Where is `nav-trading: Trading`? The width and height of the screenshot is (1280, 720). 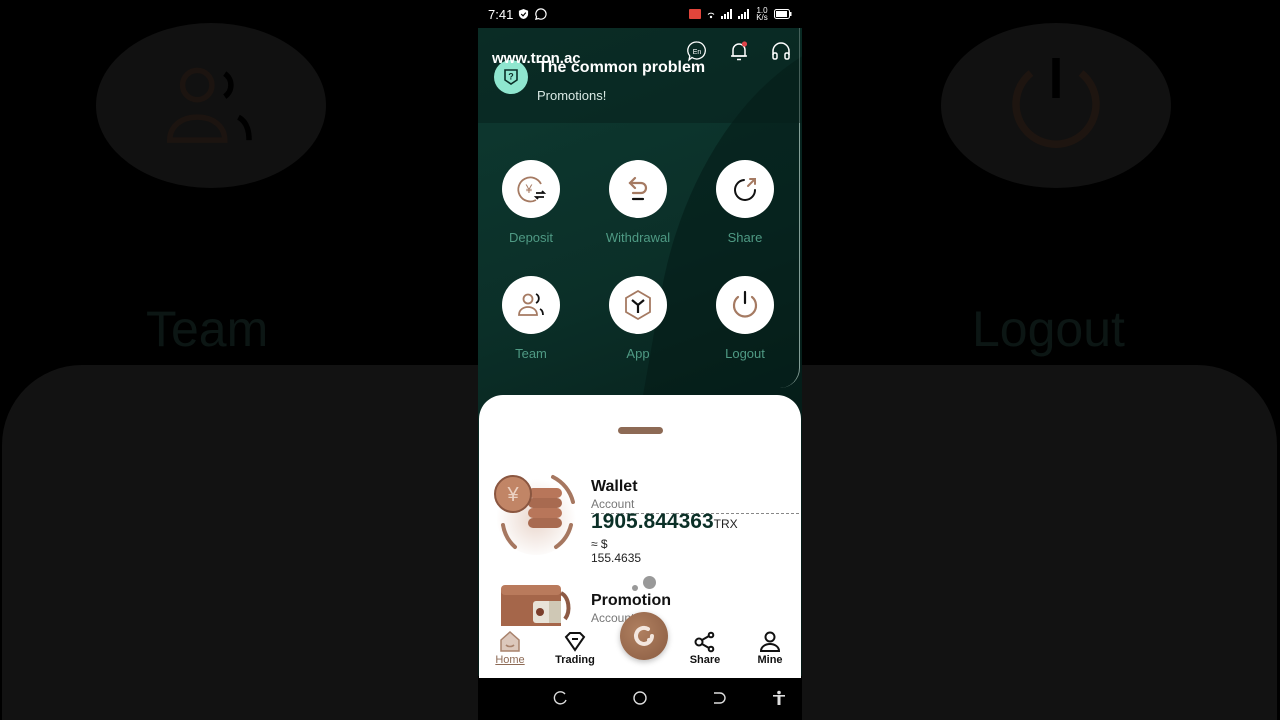 nav-trading: Trading is located at coordinates (575, 648).